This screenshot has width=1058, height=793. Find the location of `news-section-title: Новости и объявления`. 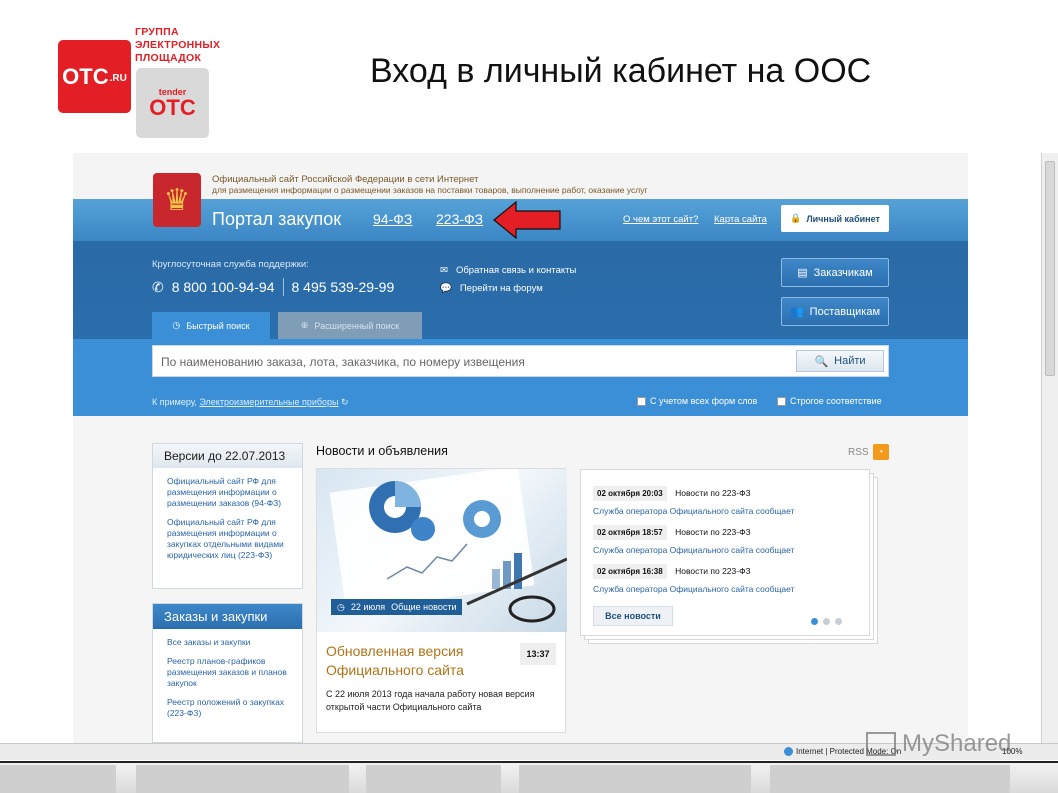

news-section-title: Новости и объявления is located at coordinates (382, 451).